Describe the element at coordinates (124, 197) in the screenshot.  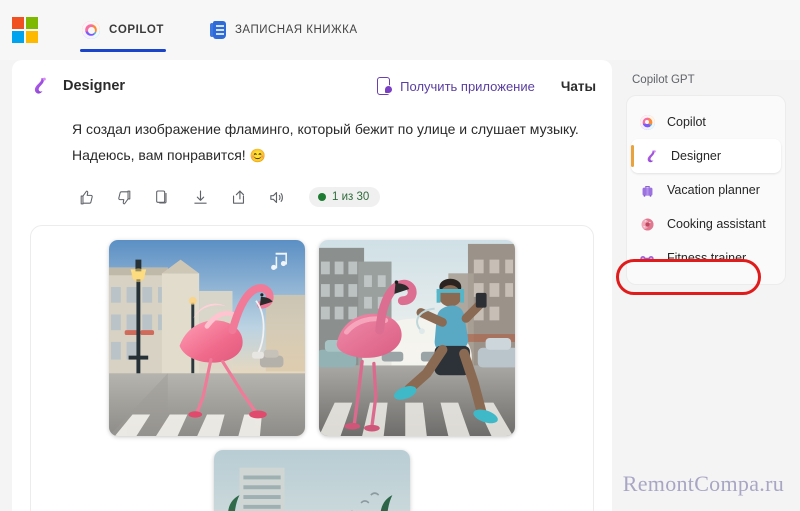
I see `thumbs-down-icon` at that location.